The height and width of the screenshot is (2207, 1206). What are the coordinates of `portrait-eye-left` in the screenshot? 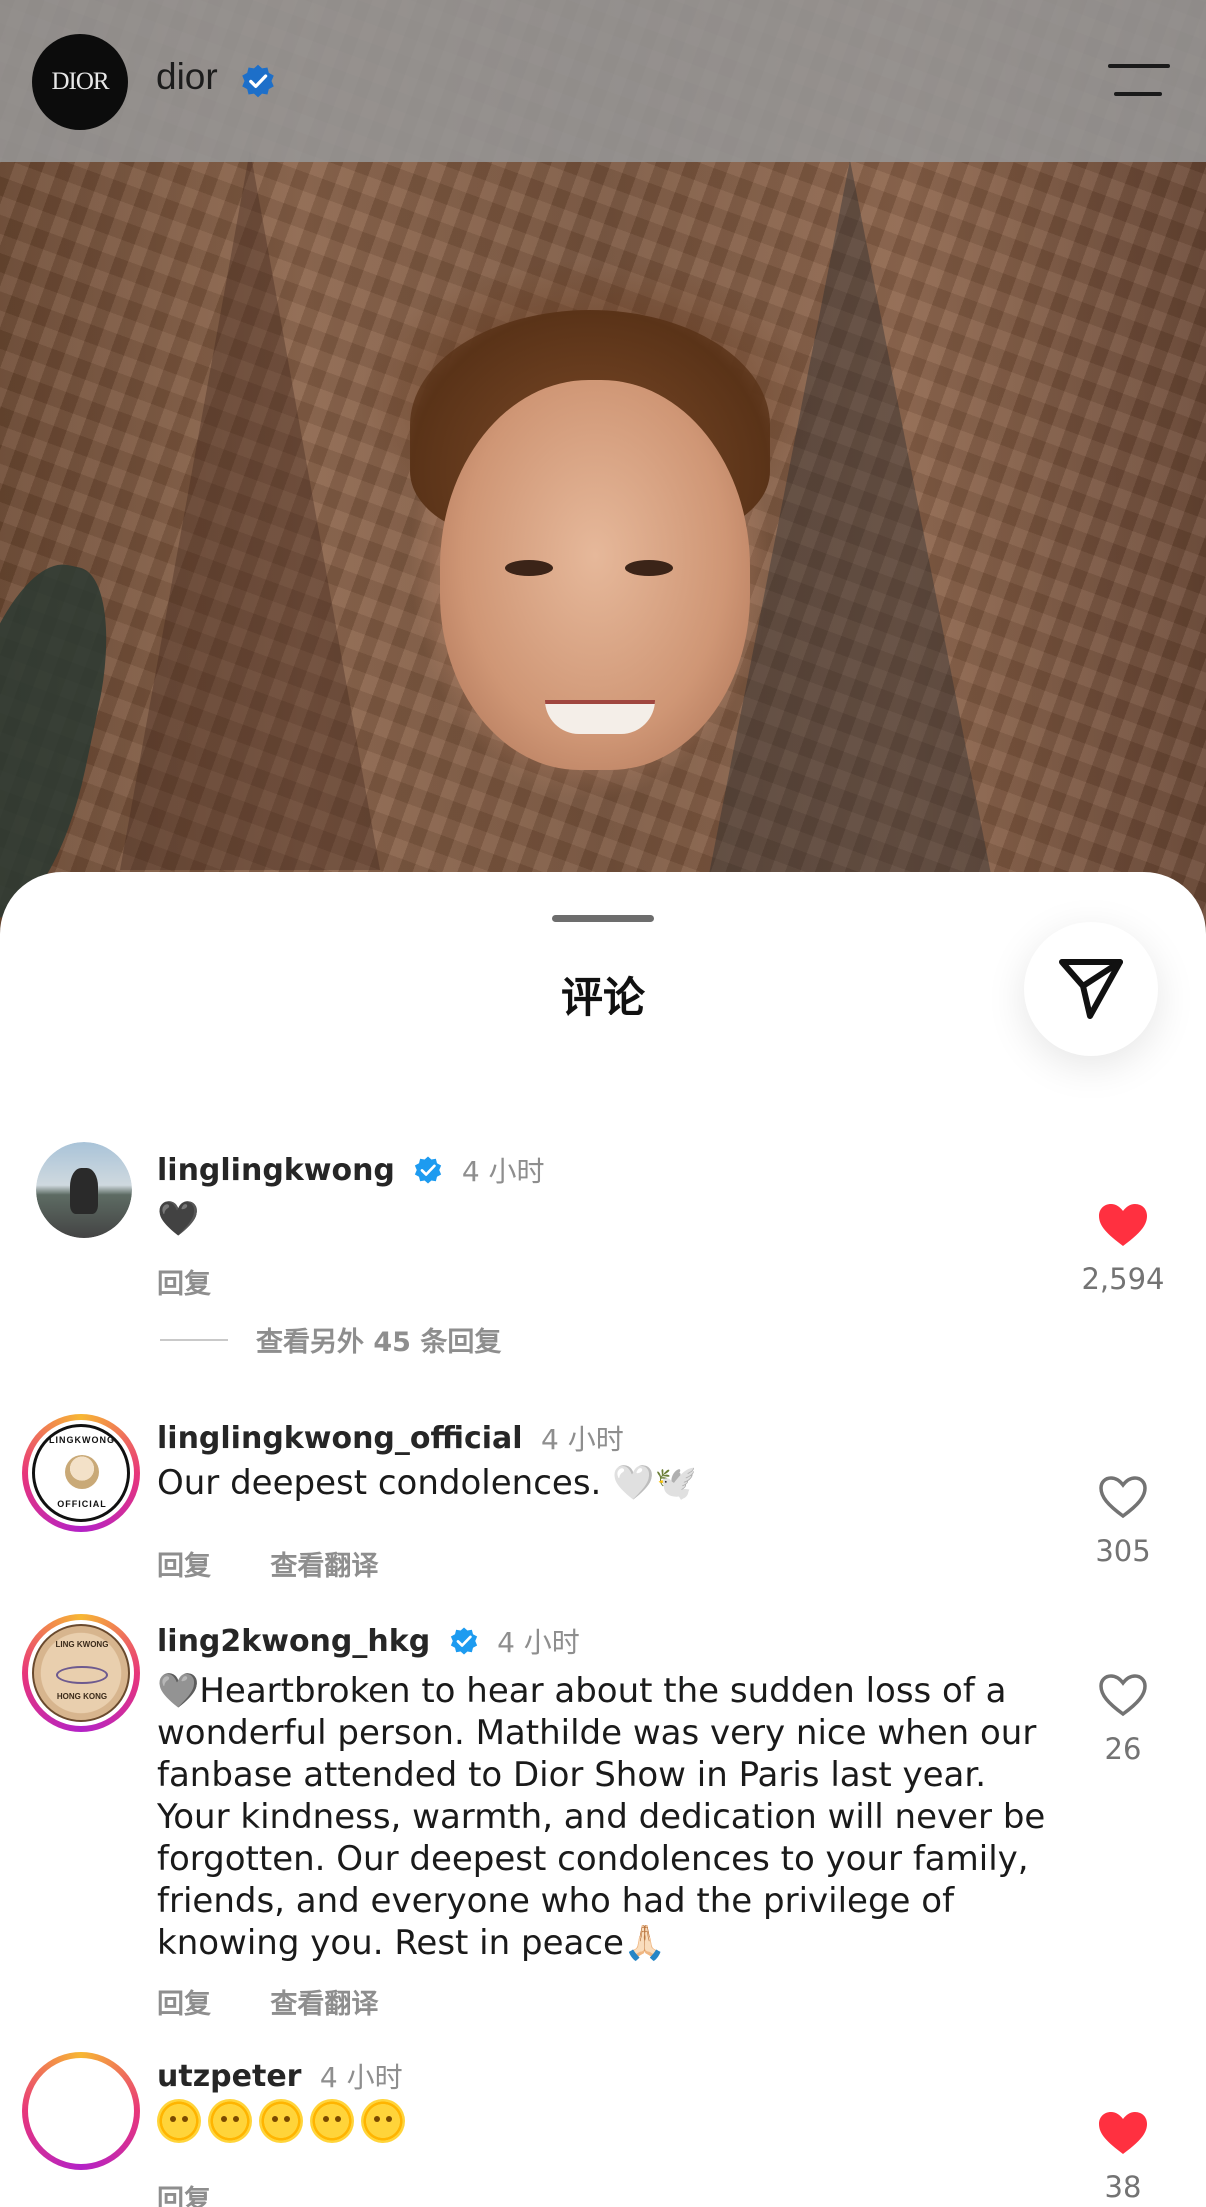 It's located at (529, 568).